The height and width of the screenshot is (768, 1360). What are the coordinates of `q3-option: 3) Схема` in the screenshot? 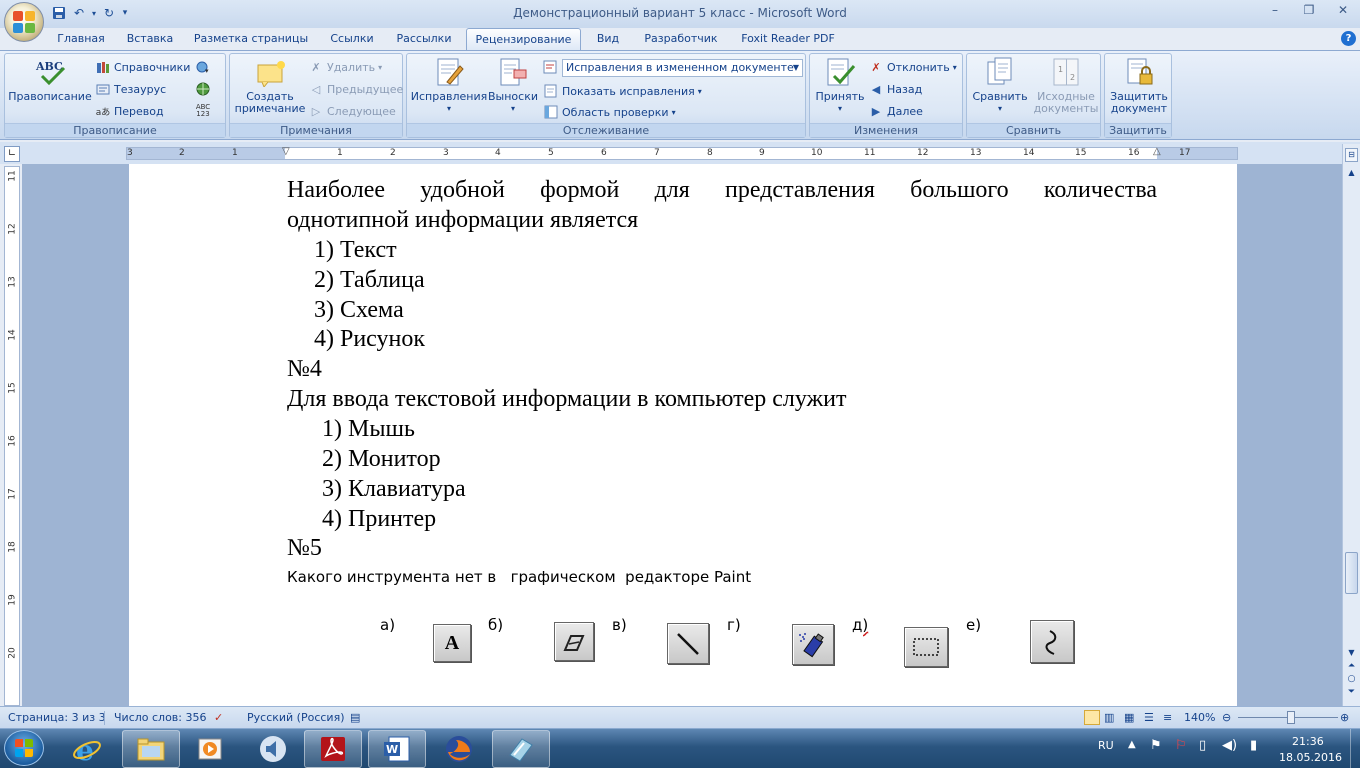 It's located at (359, 310).